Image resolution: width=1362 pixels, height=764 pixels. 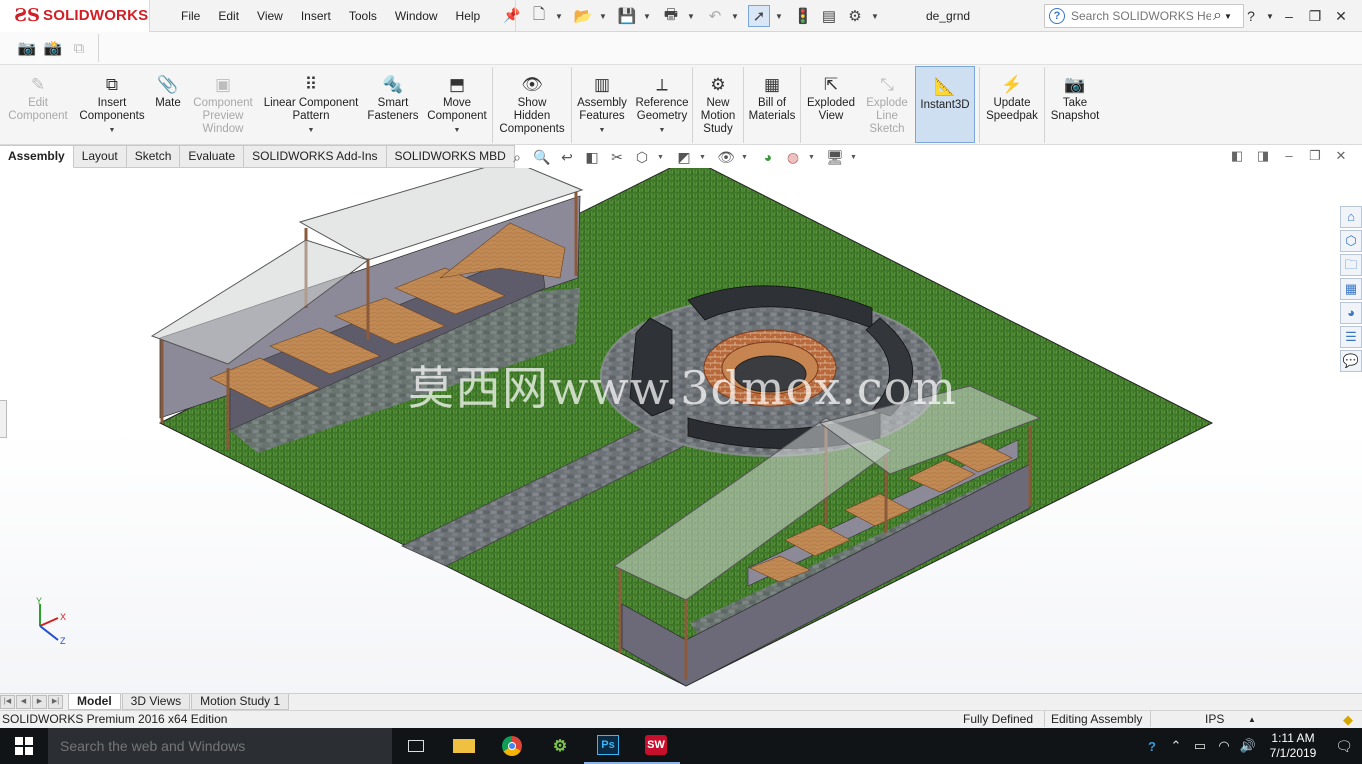 I want to click on restore-icon: ❐, so click(x=1315, y=16).